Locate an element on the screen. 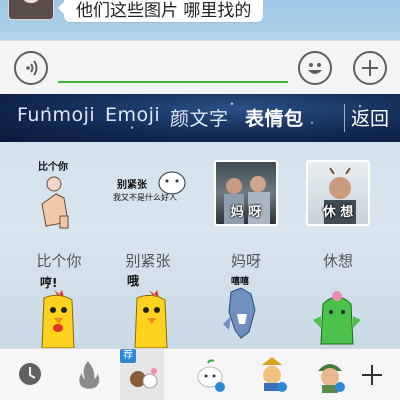 This screenshot has width=400, height=400. sticker-item is located at coordinates (338, 310).